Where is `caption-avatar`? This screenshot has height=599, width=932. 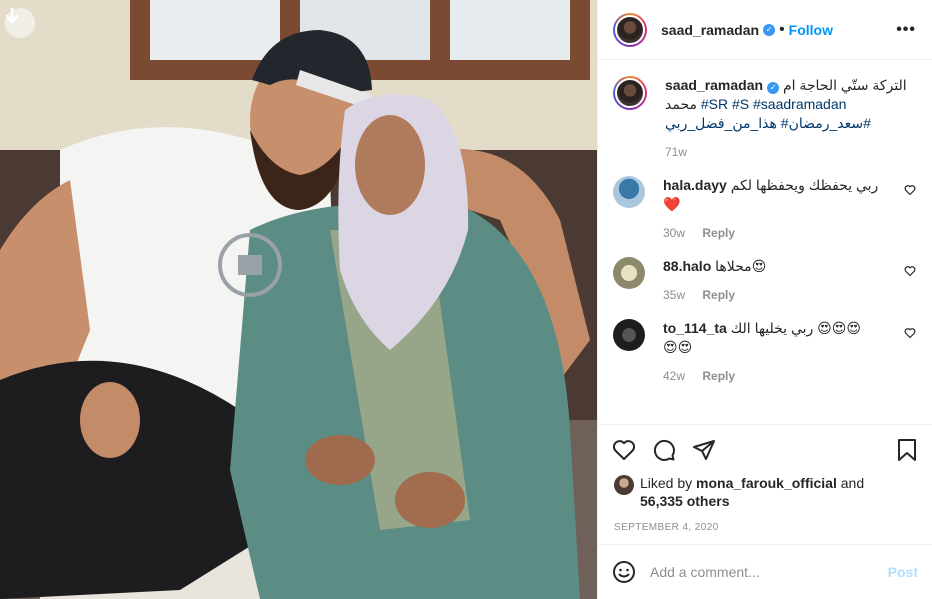 caption-avatar is located at coordinates (630, 93).